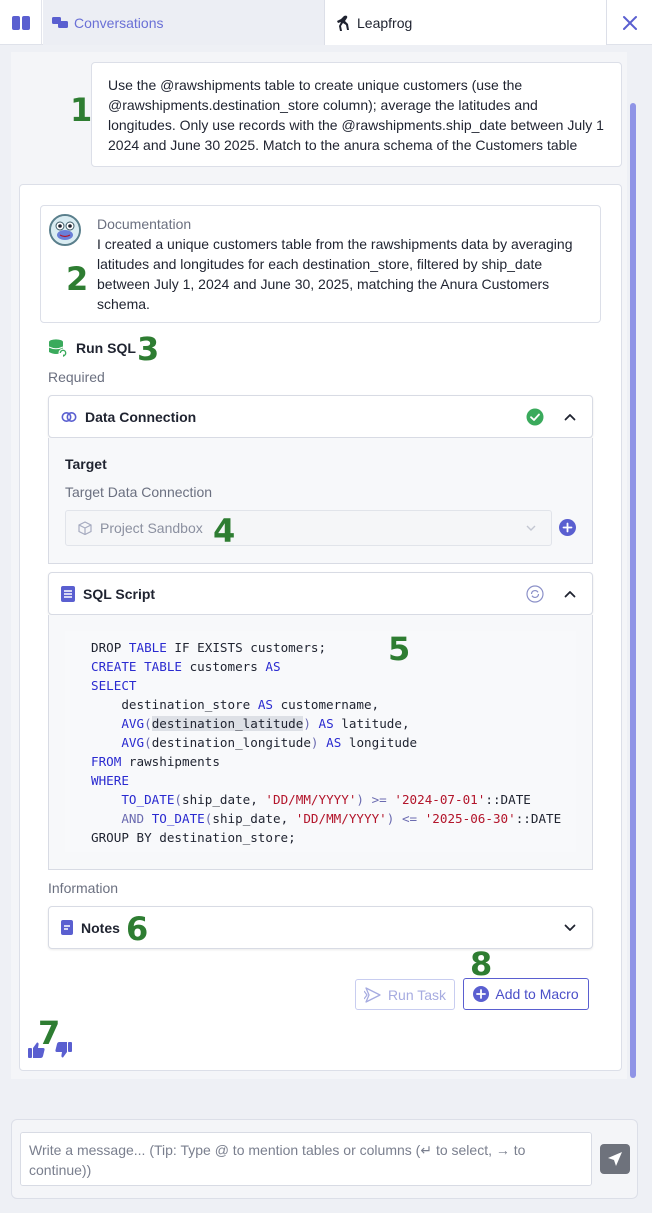 The height and width of the screenshot is (1213, 652). What do you see at coordinates (133, 818) in the screenshot?
I see `code-token: AND` at bounding box center [133, 818].